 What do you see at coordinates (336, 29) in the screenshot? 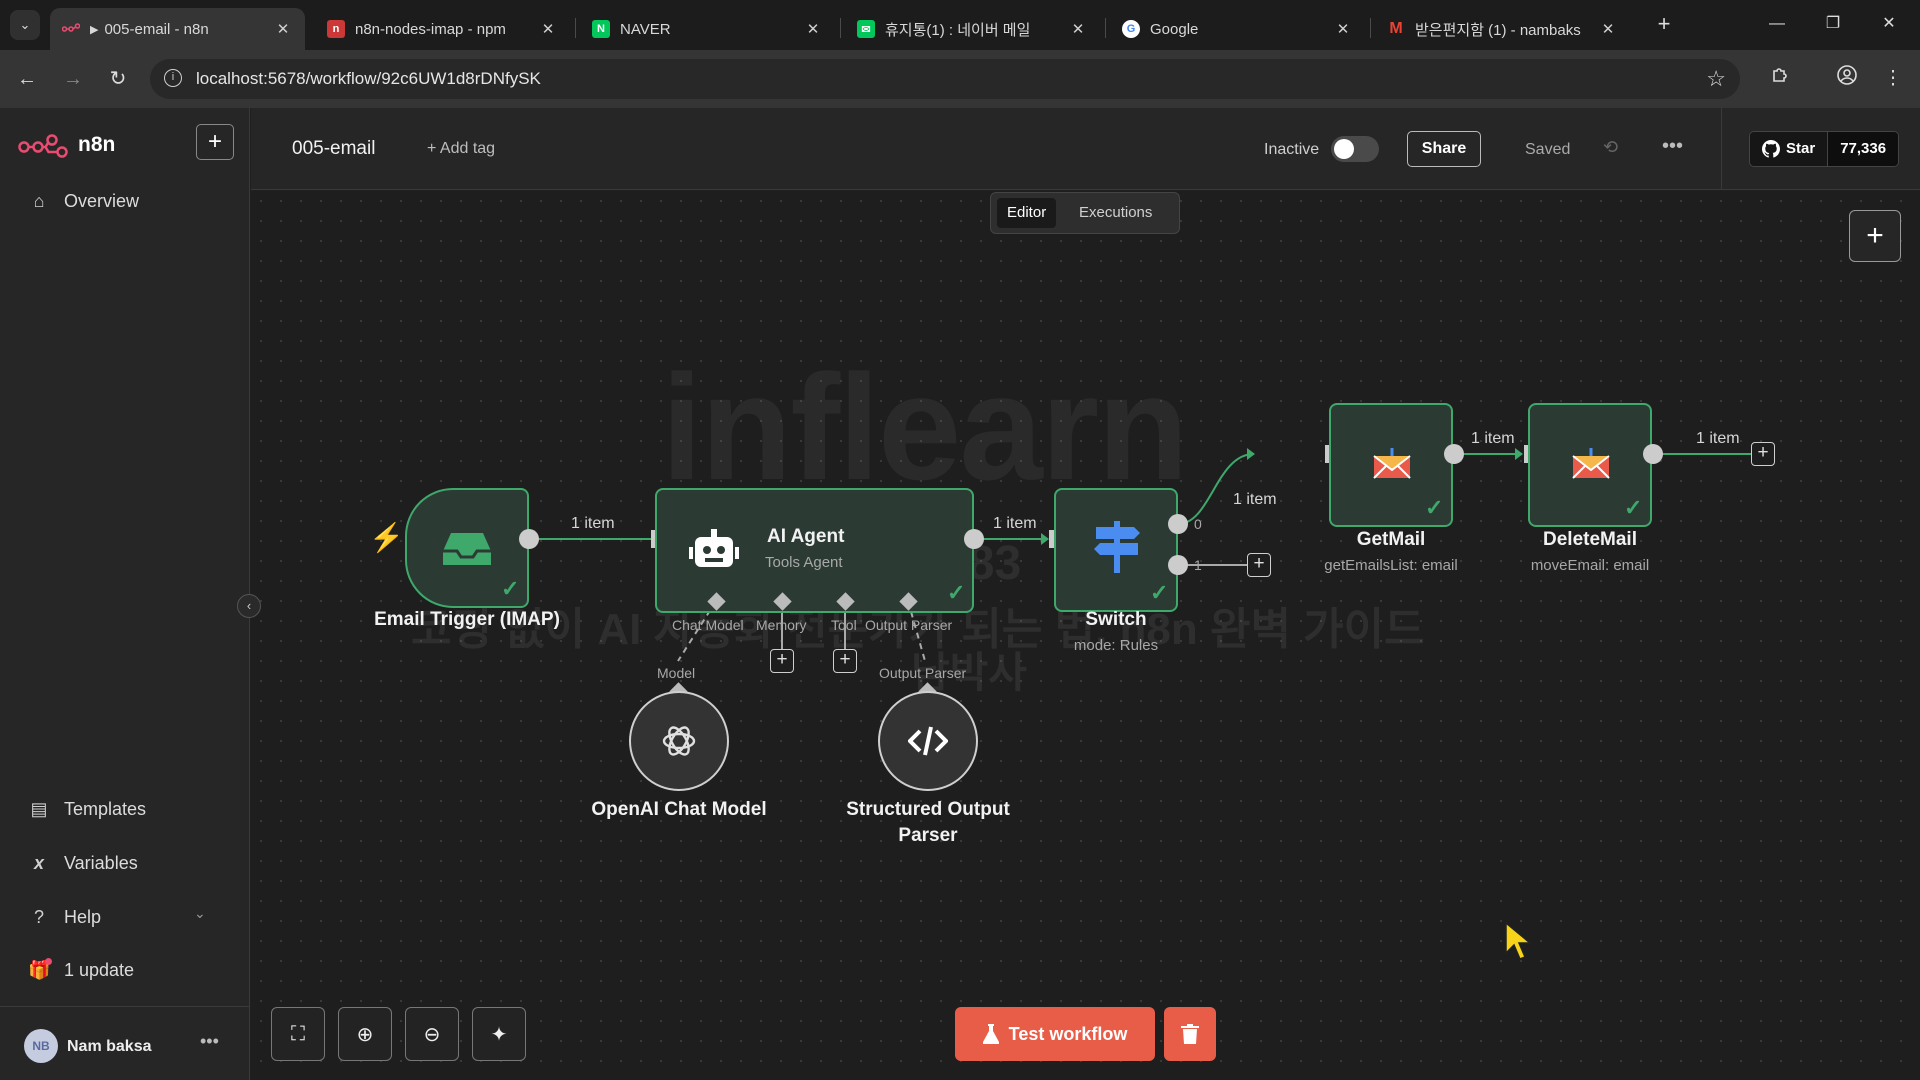
I see `npm-favicon-icon: n` at bounding box center [336, 29].